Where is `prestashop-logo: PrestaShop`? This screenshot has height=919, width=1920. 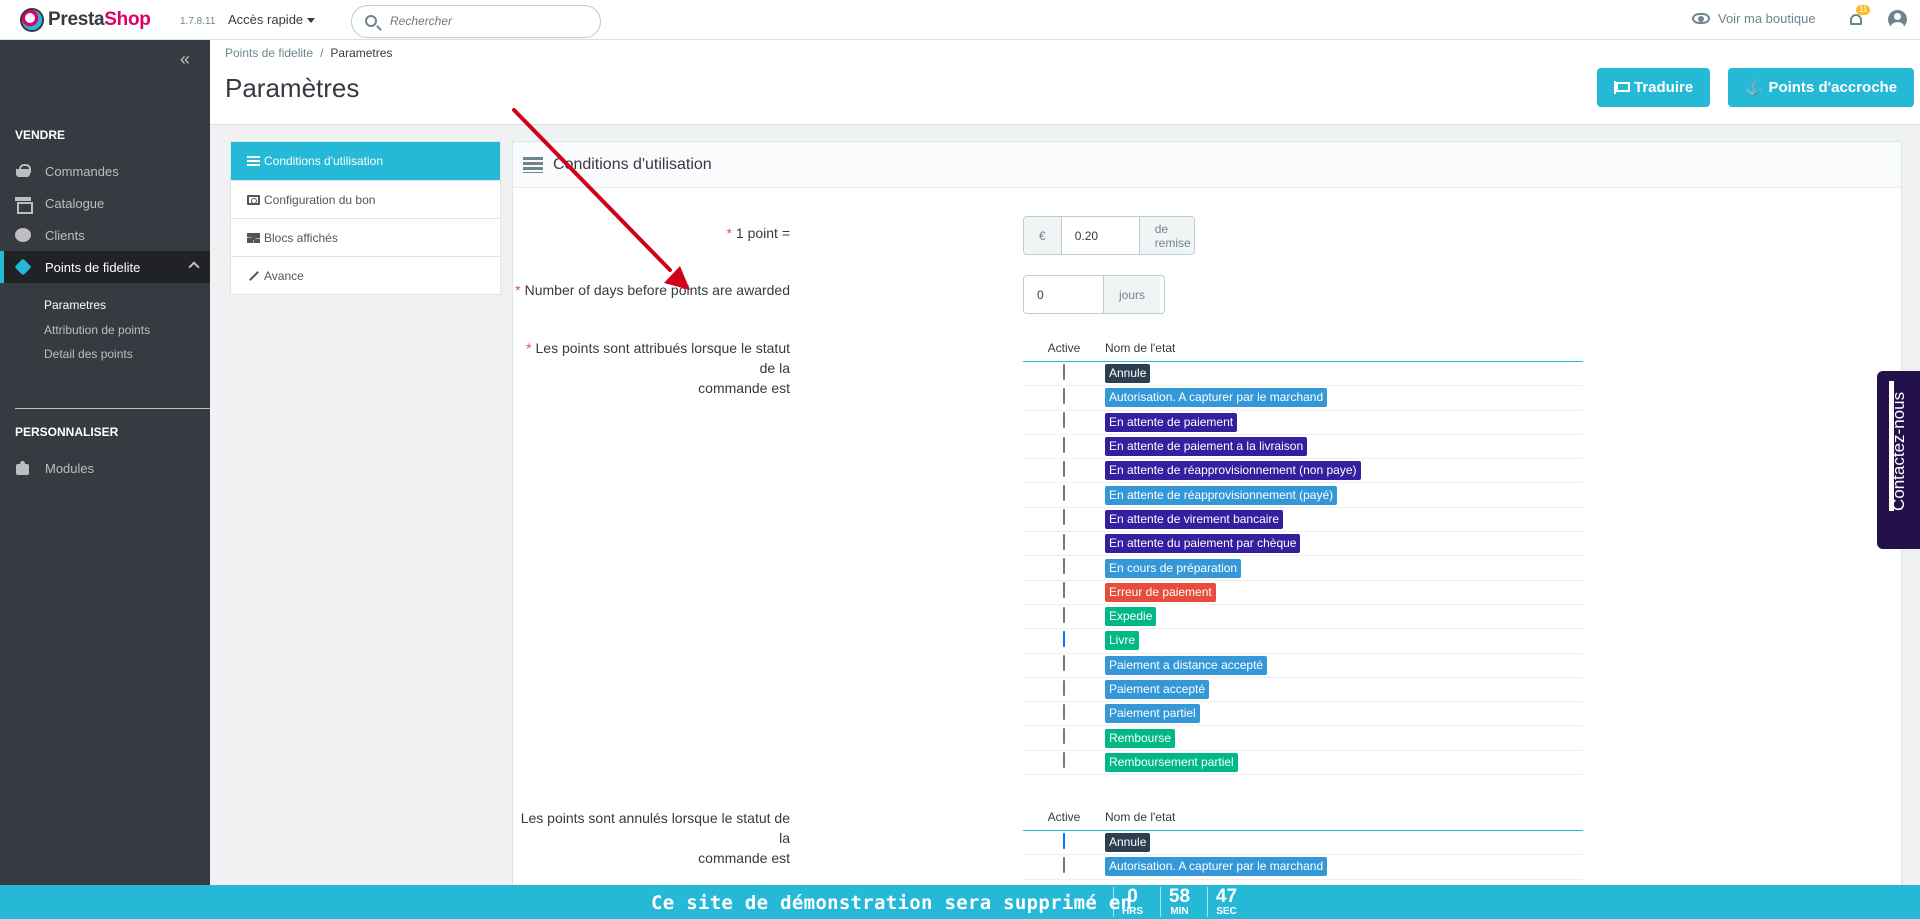
prestashop-logo: PrestaShop is located at coordinates (85, 20).